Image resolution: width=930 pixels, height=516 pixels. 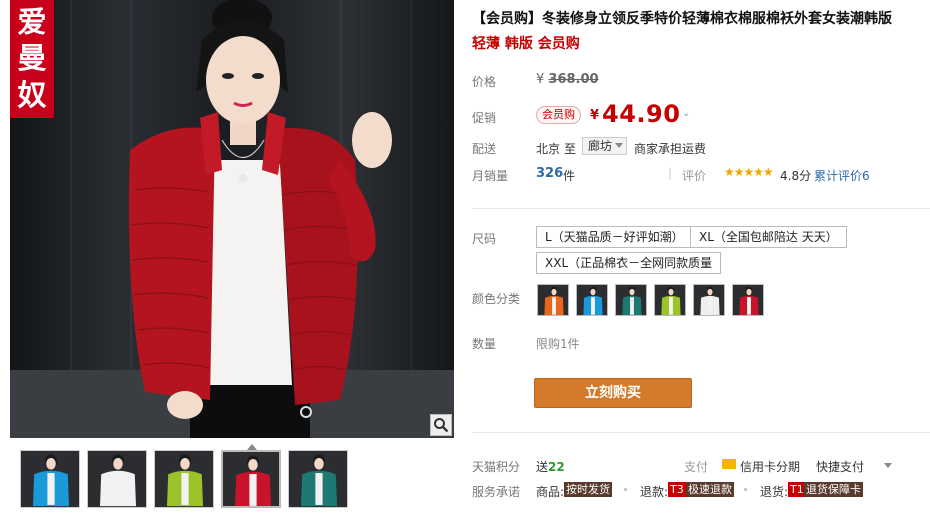 I want to click on brand-logo: 爱 曼 奴, so click(x=32, y=59).